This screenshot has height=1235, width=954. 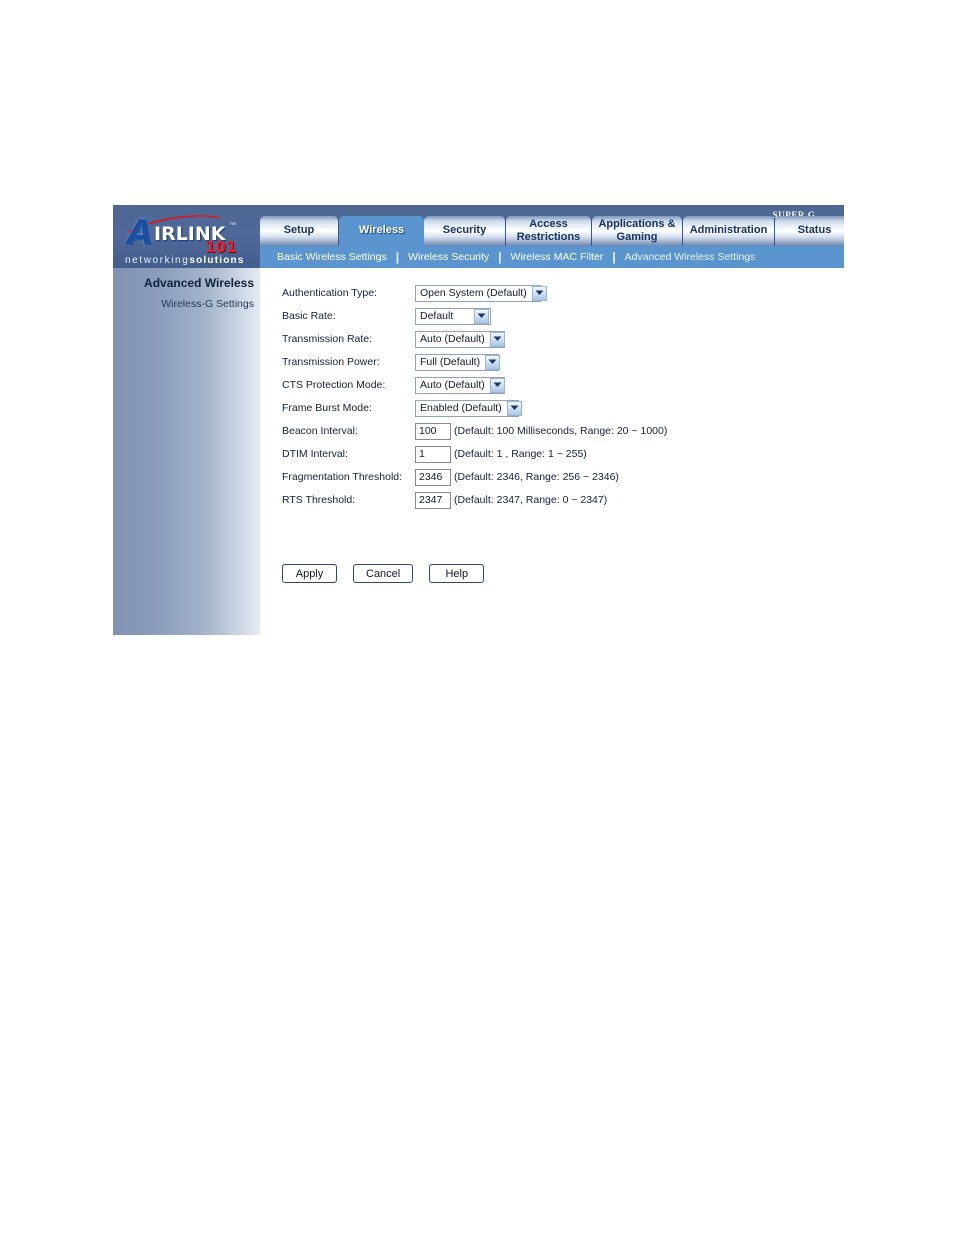 I want to click on logo-tagline: networkingsolutions, so click(x=185, y=260).